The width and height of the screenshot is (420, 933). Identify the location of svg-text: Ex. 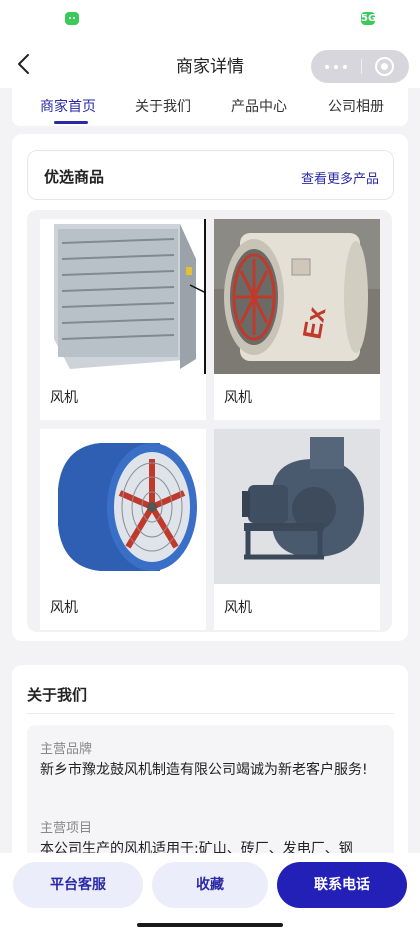
(314, 322).